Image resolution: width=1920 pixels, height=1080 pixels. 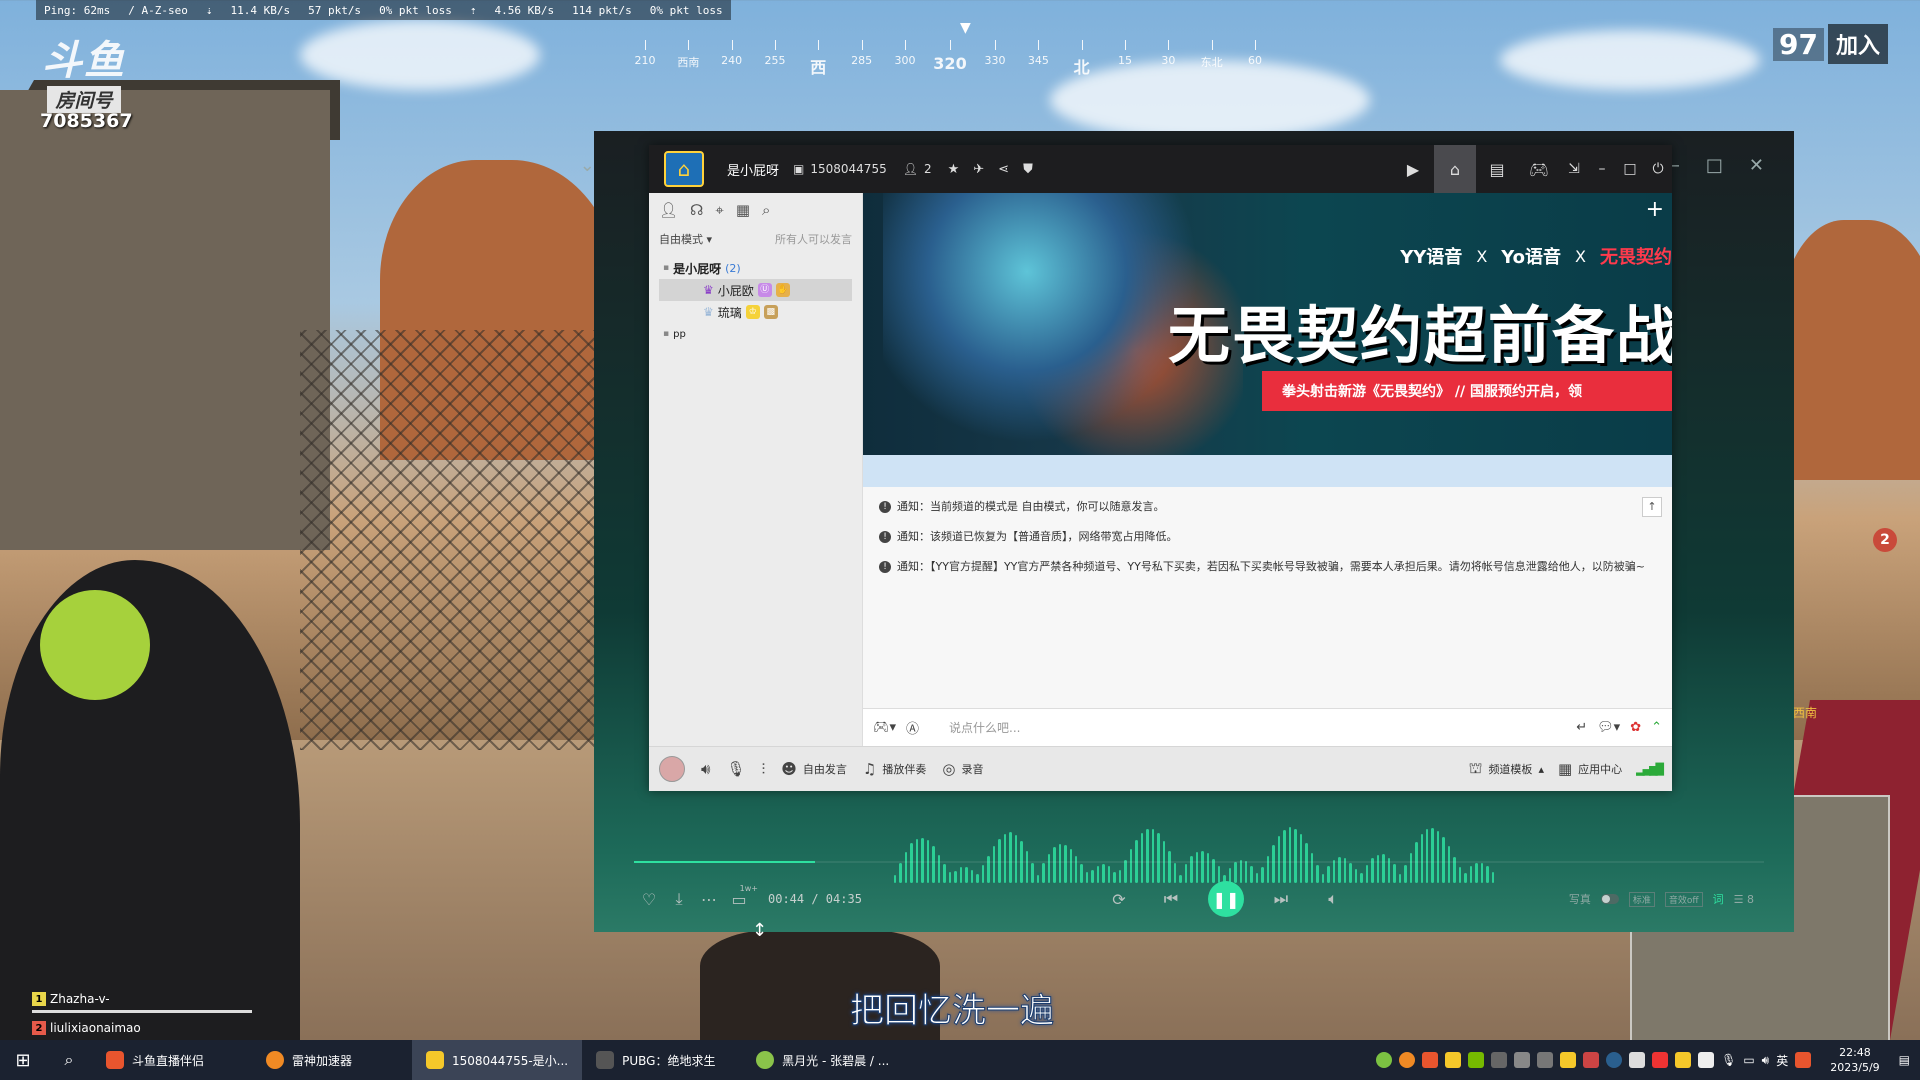 I want to click on mode-dropdown: 自由模式 ▾, so click(x=685, y=239).